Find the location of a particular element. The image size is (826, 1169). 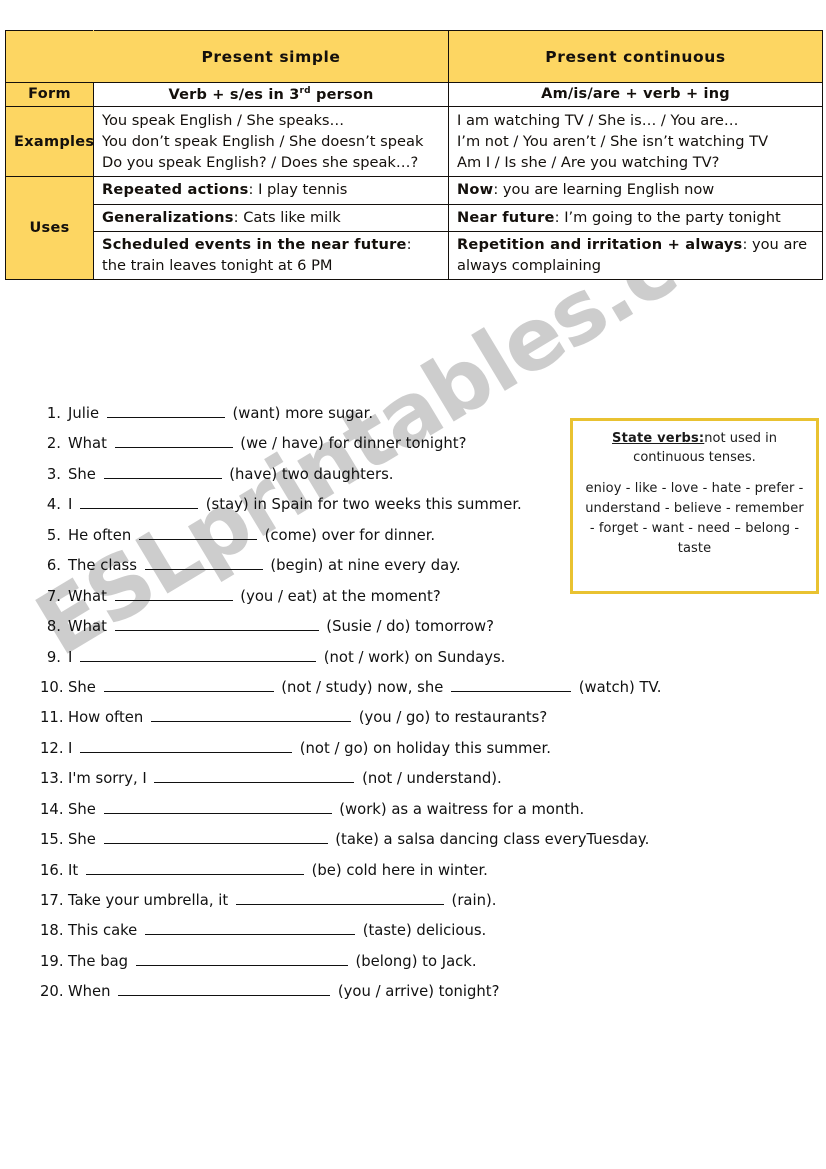

exercise-sentence: What (you / eat) at the moment? is located at coordinates (254, 596).